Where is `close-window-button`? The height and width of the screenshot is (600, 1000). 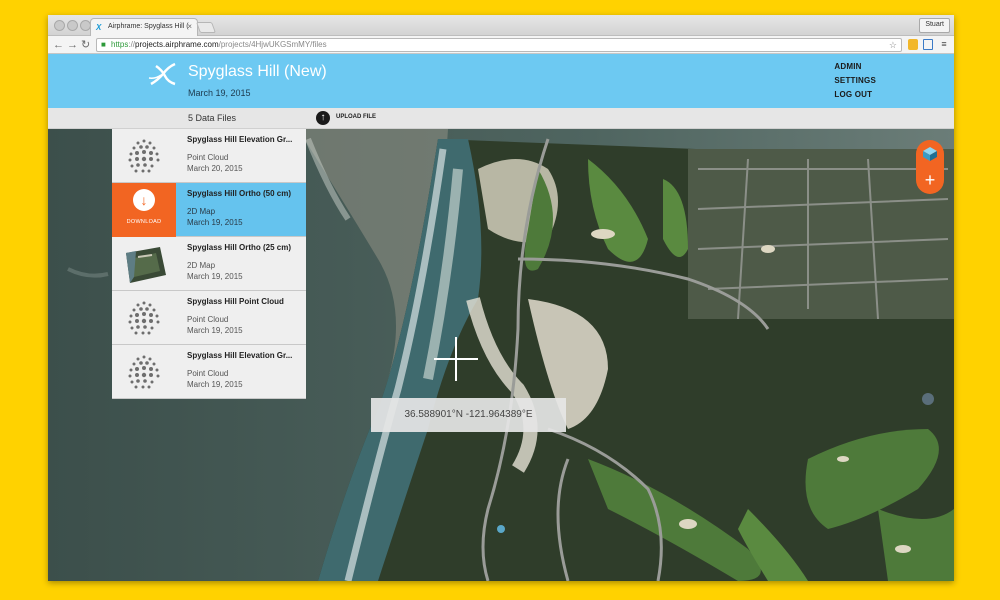
close-window-button is located at coordinates (59, 25).